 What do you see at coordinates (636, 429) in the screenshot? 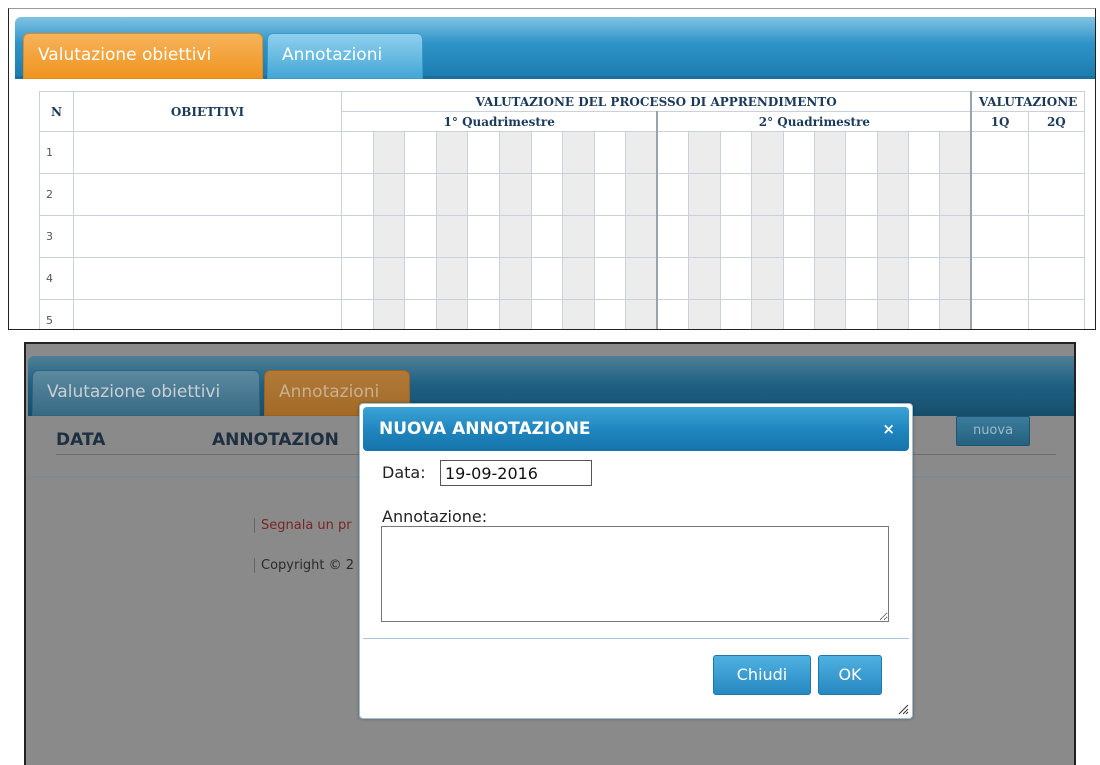
I see `dialog-titlebar: NUOVA ANNOTAZIONE ×` at bounding box center [636, 429].